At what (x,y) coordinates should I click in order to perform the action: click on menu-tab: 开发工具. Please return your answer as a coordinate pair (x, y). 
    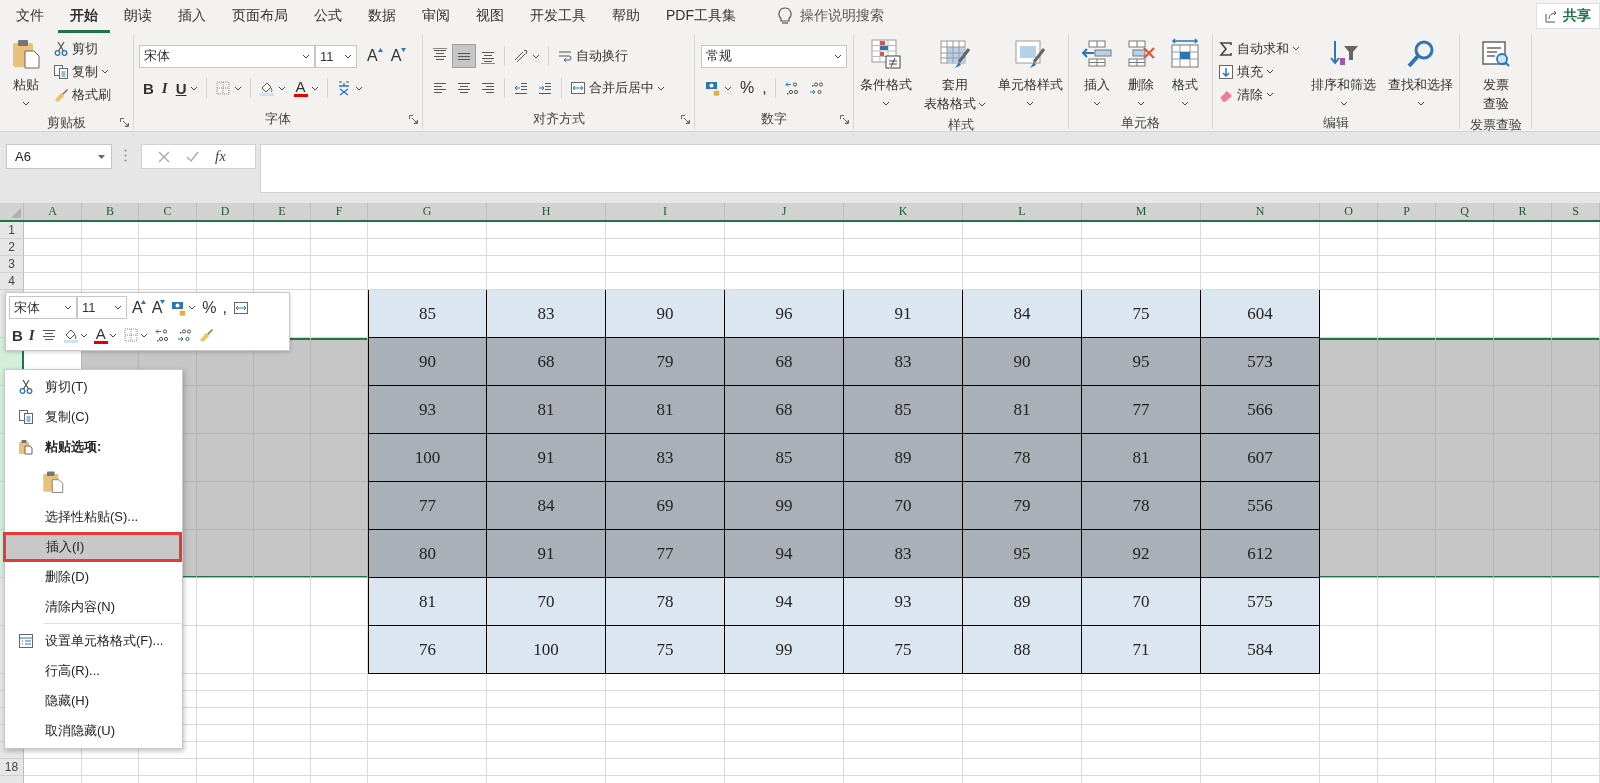
    Looking at the image, I should click on (558, 17).